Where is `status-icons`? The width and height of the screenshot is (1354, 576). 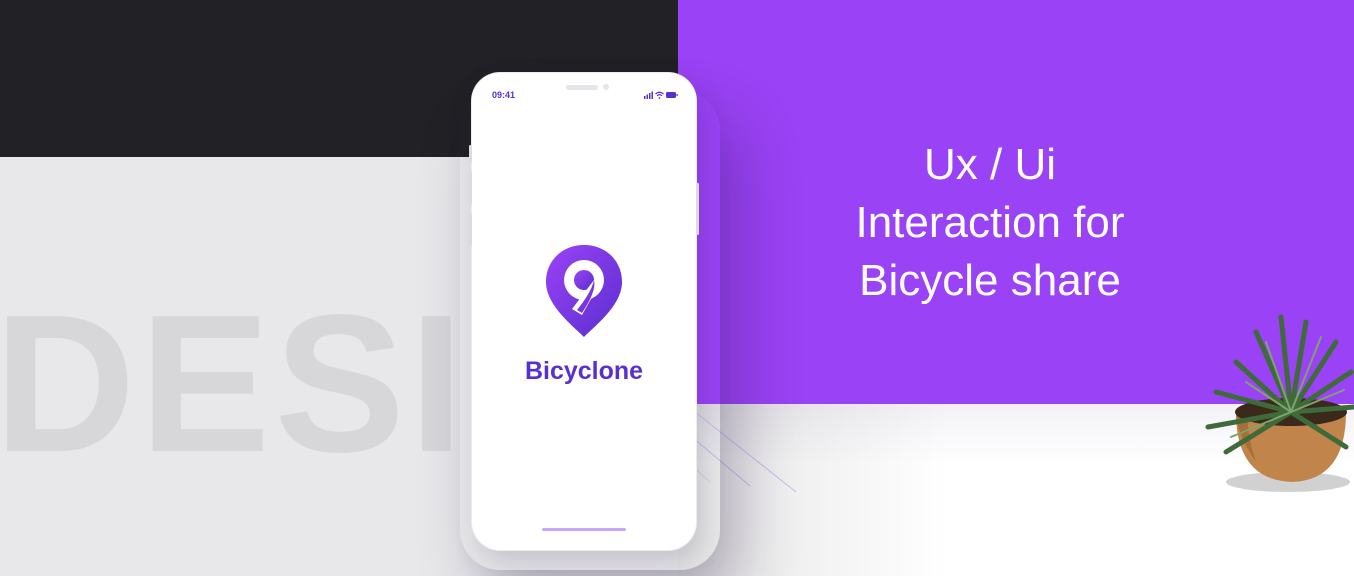
status-icons is located at coordinates (661, 95).